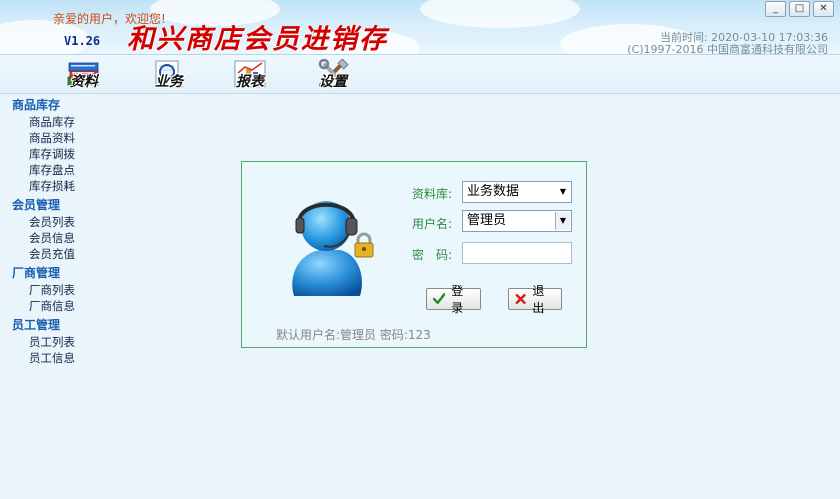  What do you see at coordinates (487, 220) in the screenshot?
I see `username-select-value: 管理员` at bounding box center [487, 220].